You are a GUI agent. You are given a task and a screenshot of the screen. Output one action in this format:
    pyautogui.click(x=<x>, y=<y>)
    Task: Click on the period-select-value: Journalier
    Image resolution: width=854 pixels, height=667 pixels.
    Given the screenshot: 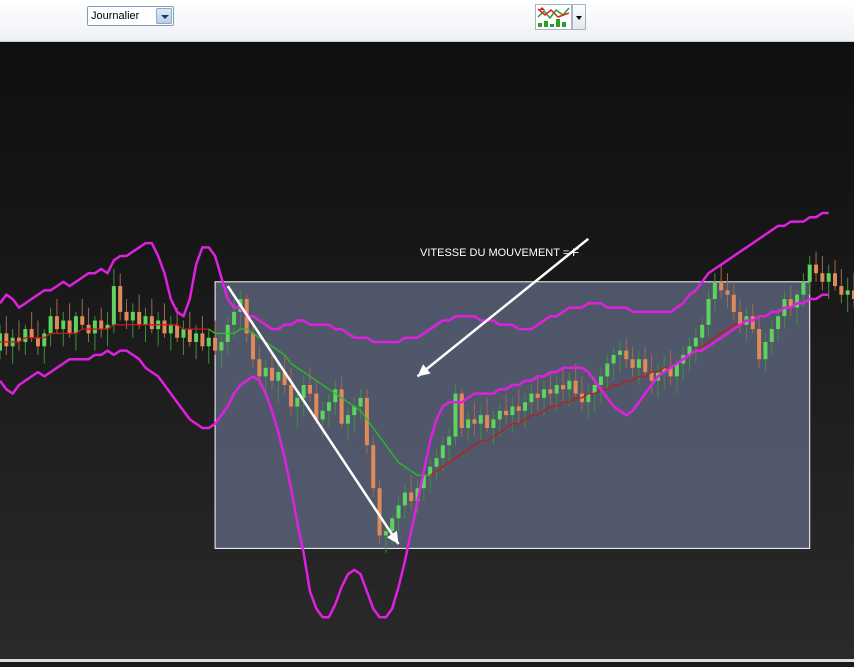 What is the action you would take?
    pyautogui.click(x=115, y=16)
    